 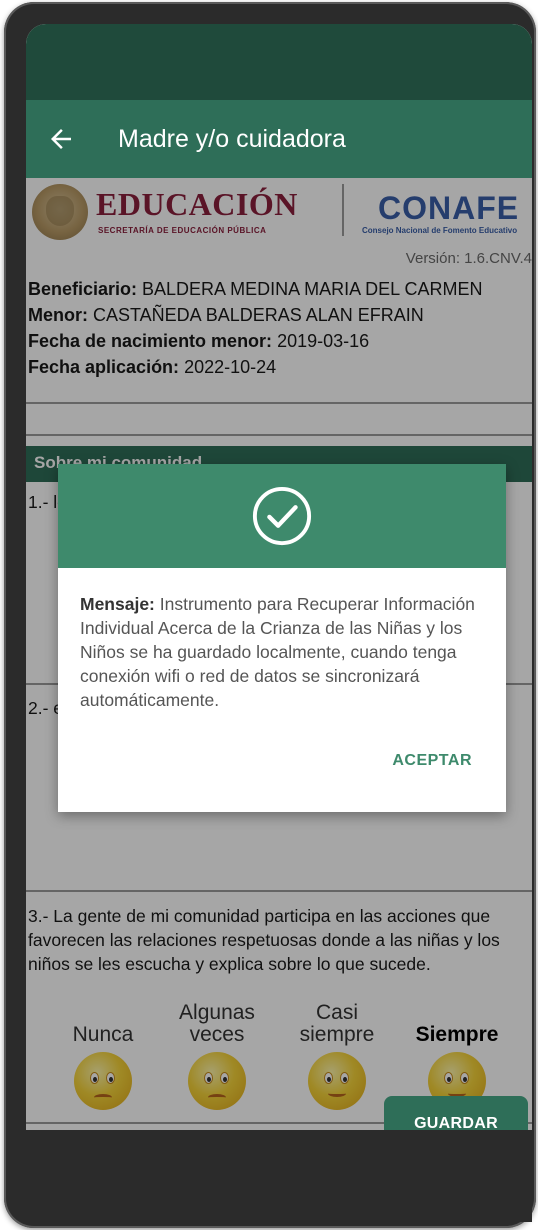 What do you see at coordinates (117, 604) in the screenshot?
I see `dialog-message-label: Mensaje:` at bounding box center [117, 604].